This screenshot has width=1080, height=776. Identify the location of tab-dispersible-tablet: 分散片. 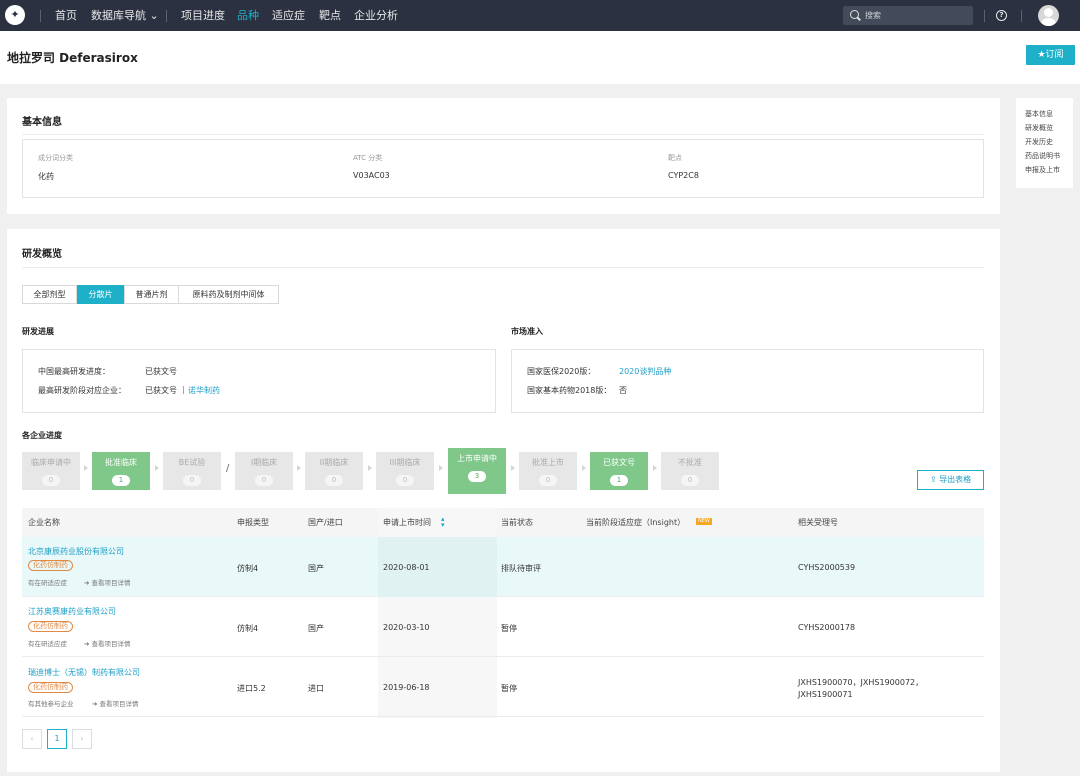
(100, 294).